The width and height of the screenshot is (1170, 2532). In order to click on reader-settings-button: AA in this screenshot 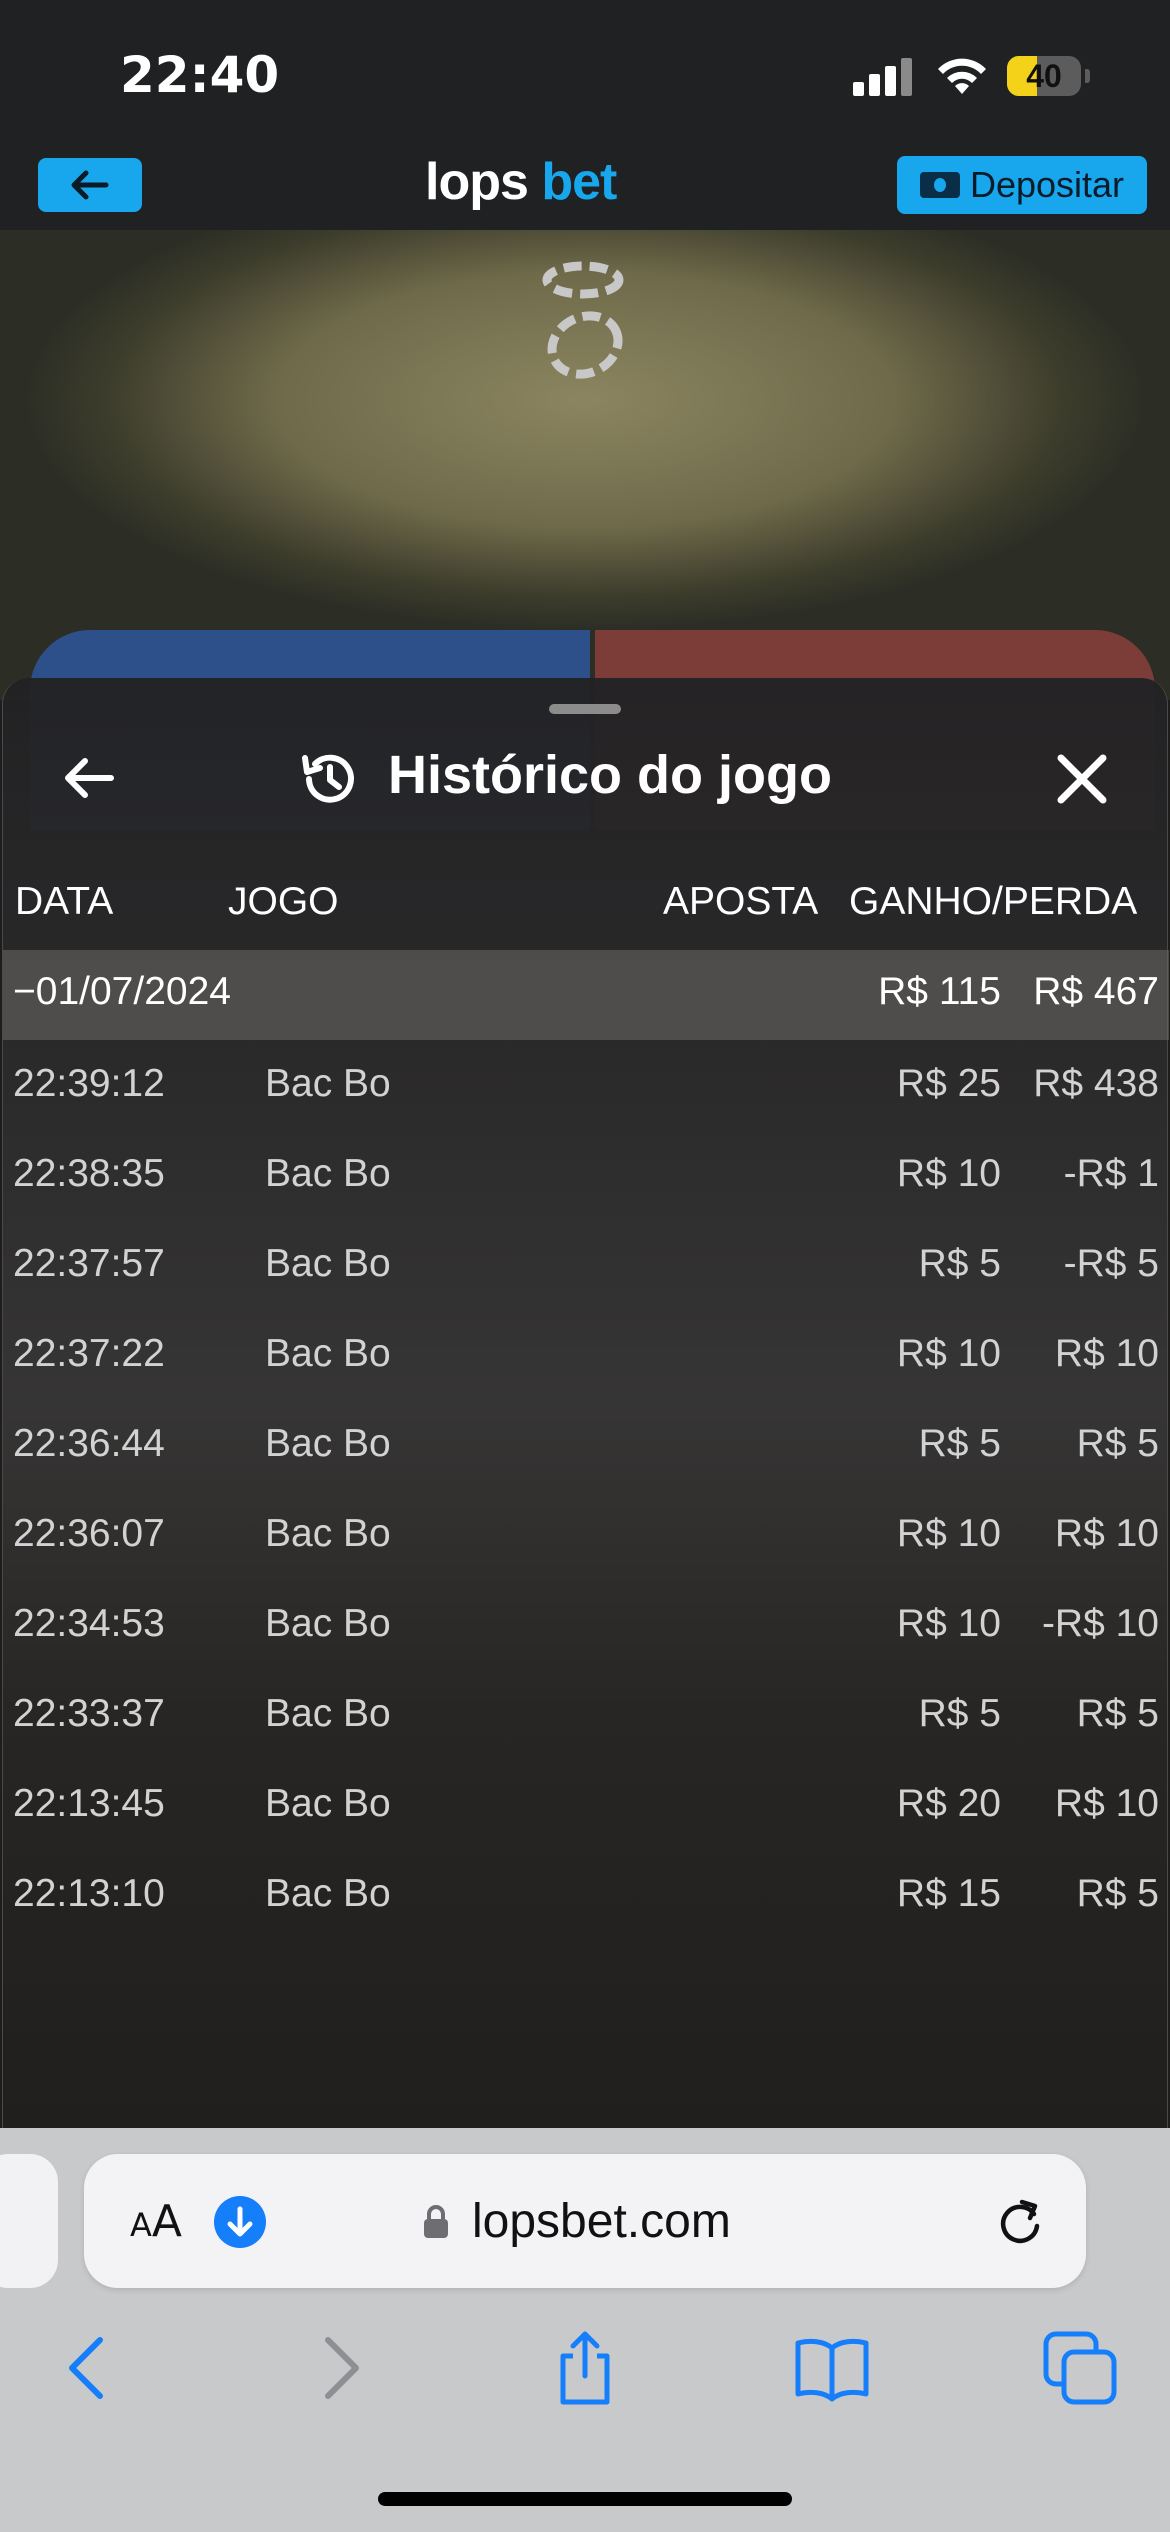, I will do `click(156, 2221)`.